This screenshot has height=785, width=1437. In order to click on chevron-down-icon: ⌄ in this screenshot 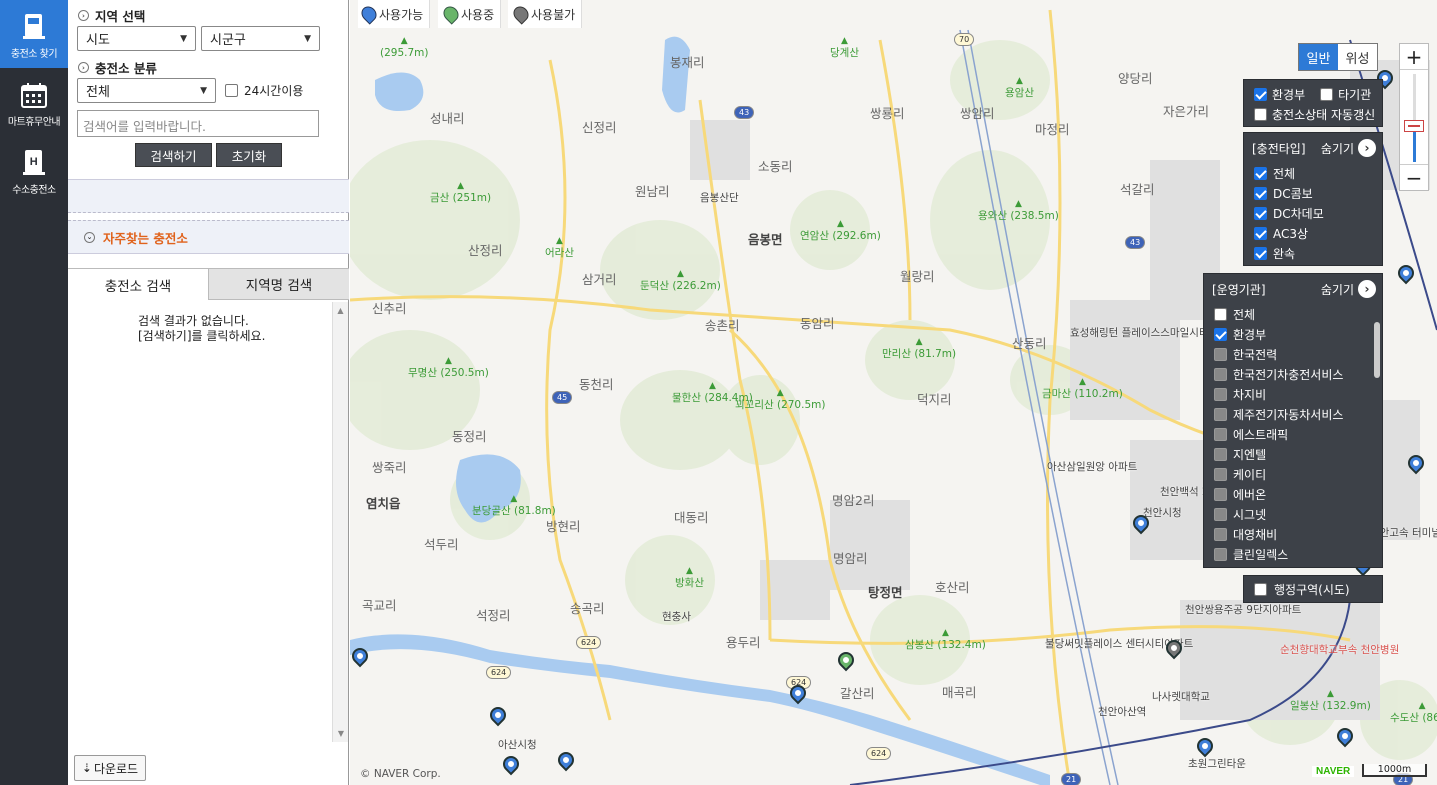, I will do `click(89, 237)`.